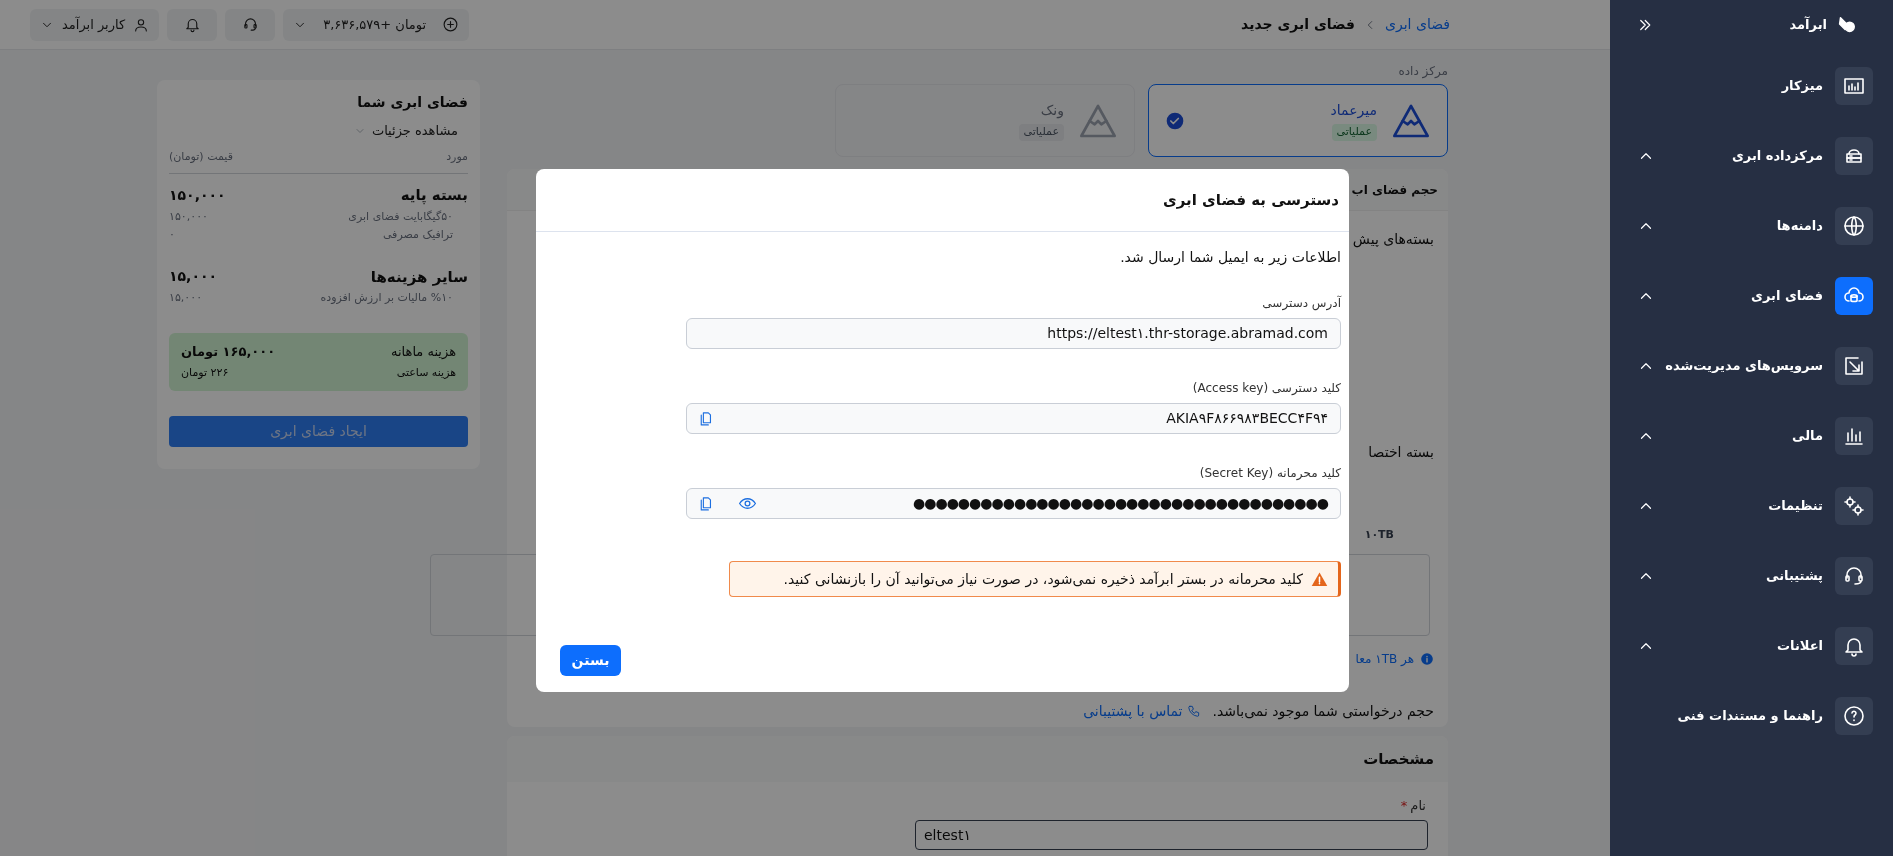 The width and height of the screenshot is (1893, 856). I want to click on info-note: هر ۱TB معا, so click(1384, 659).